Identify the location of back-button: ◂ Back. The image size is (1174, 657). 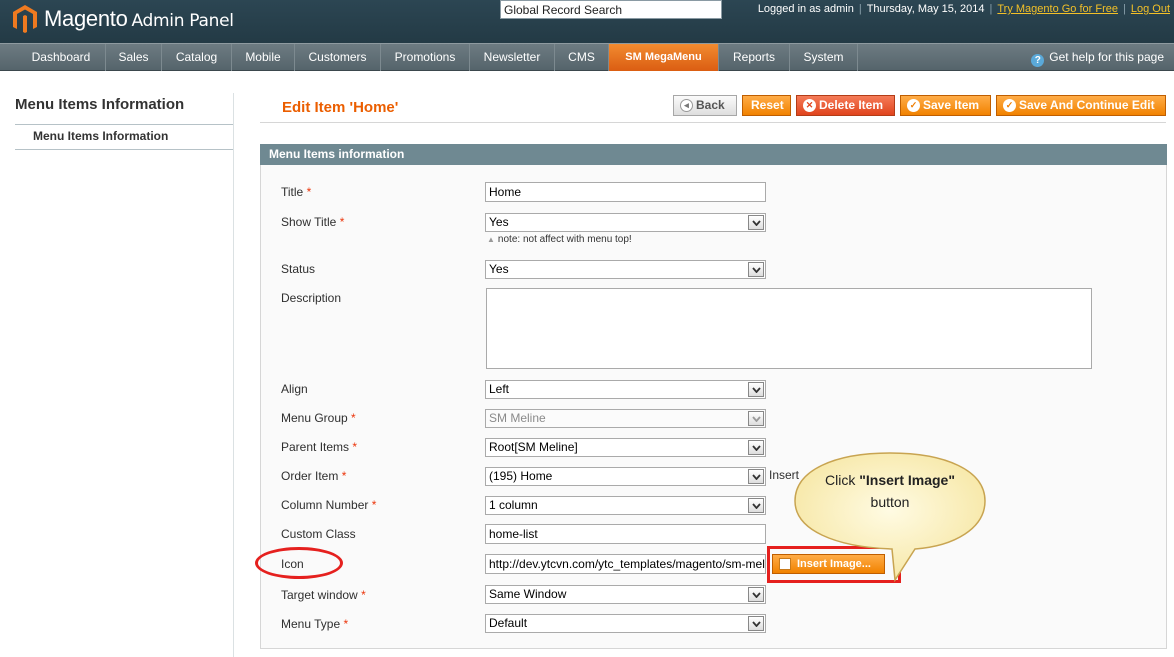
(705, 105).